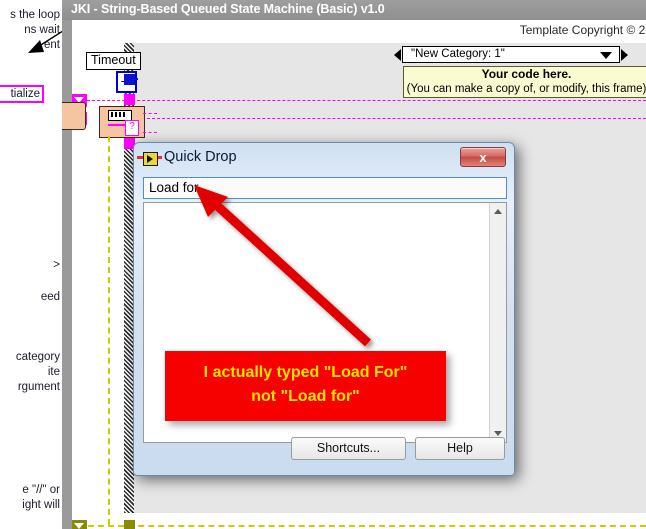 This screenshot has height=529, width=646. What do you see at coordinates (283, 266) in the screenshot?
I see `red-annotation-arrow` at bounding box center [283, 266].